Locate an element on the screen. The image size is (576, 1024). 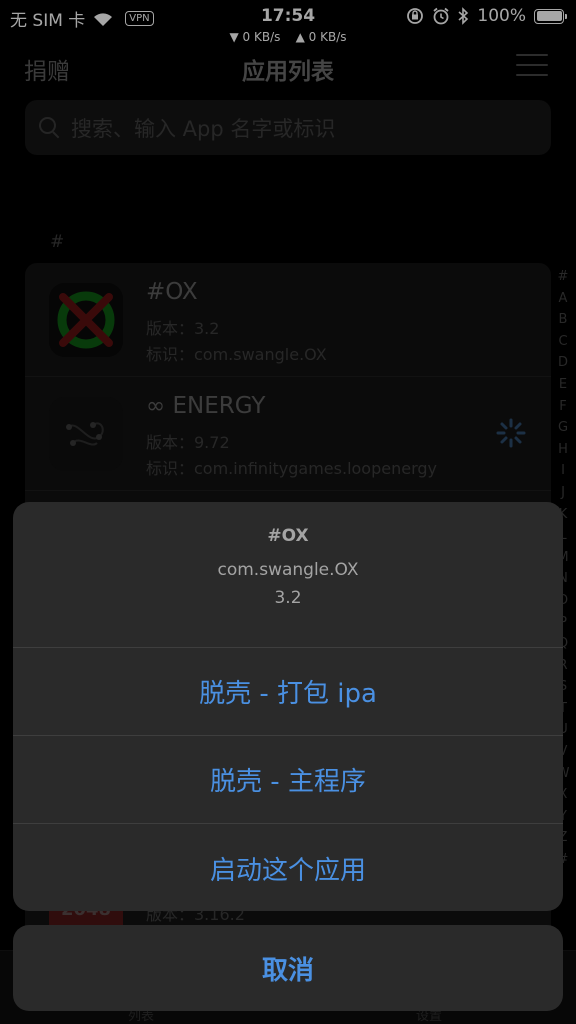
action-sheet-version: 3.2 is located at coordinates (288, 598).